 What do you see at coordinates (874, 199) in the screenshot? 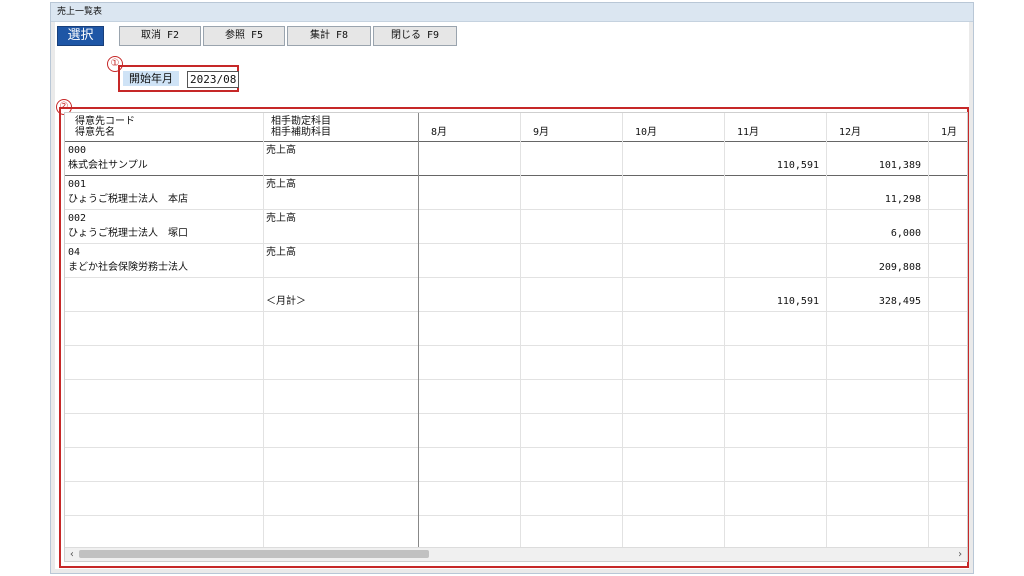
I see `row-1-dec: 11,298` at bounding box center [874, 199].